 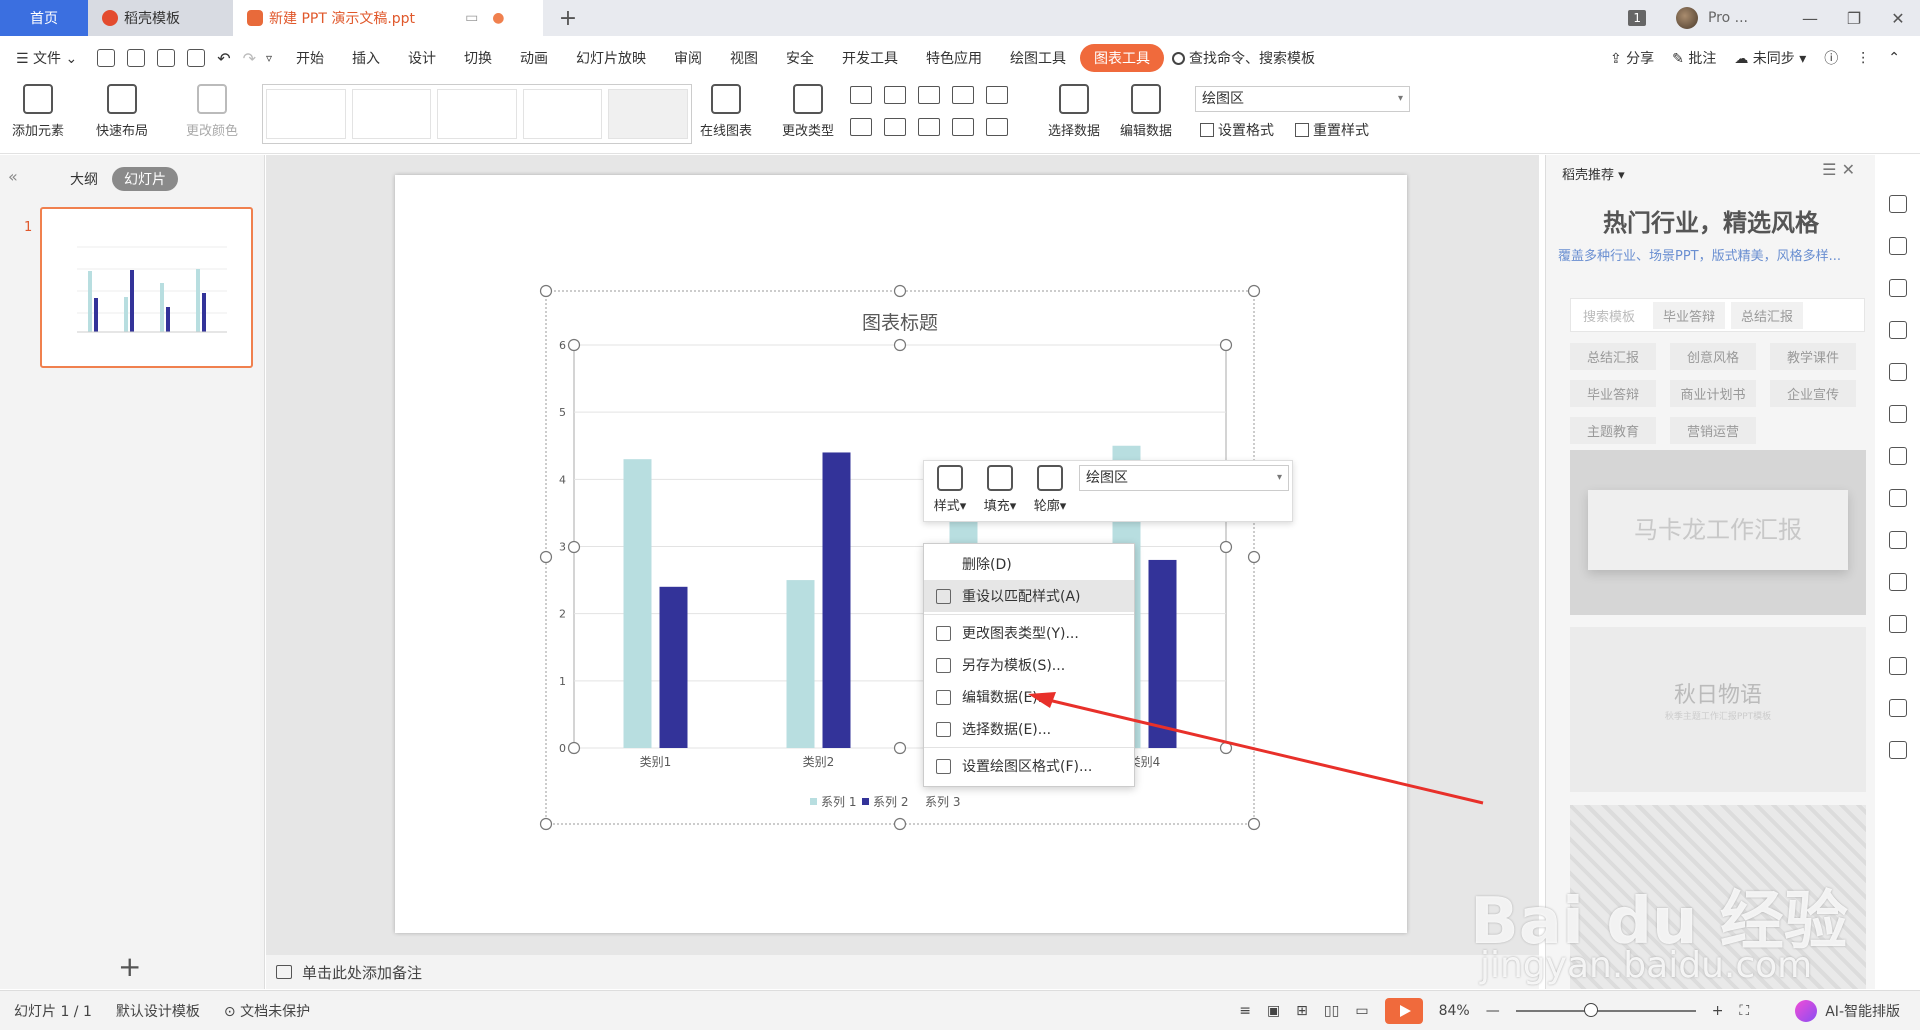 I want to click on ctx-delete: 删除(D), so click(x=1029, y=564).